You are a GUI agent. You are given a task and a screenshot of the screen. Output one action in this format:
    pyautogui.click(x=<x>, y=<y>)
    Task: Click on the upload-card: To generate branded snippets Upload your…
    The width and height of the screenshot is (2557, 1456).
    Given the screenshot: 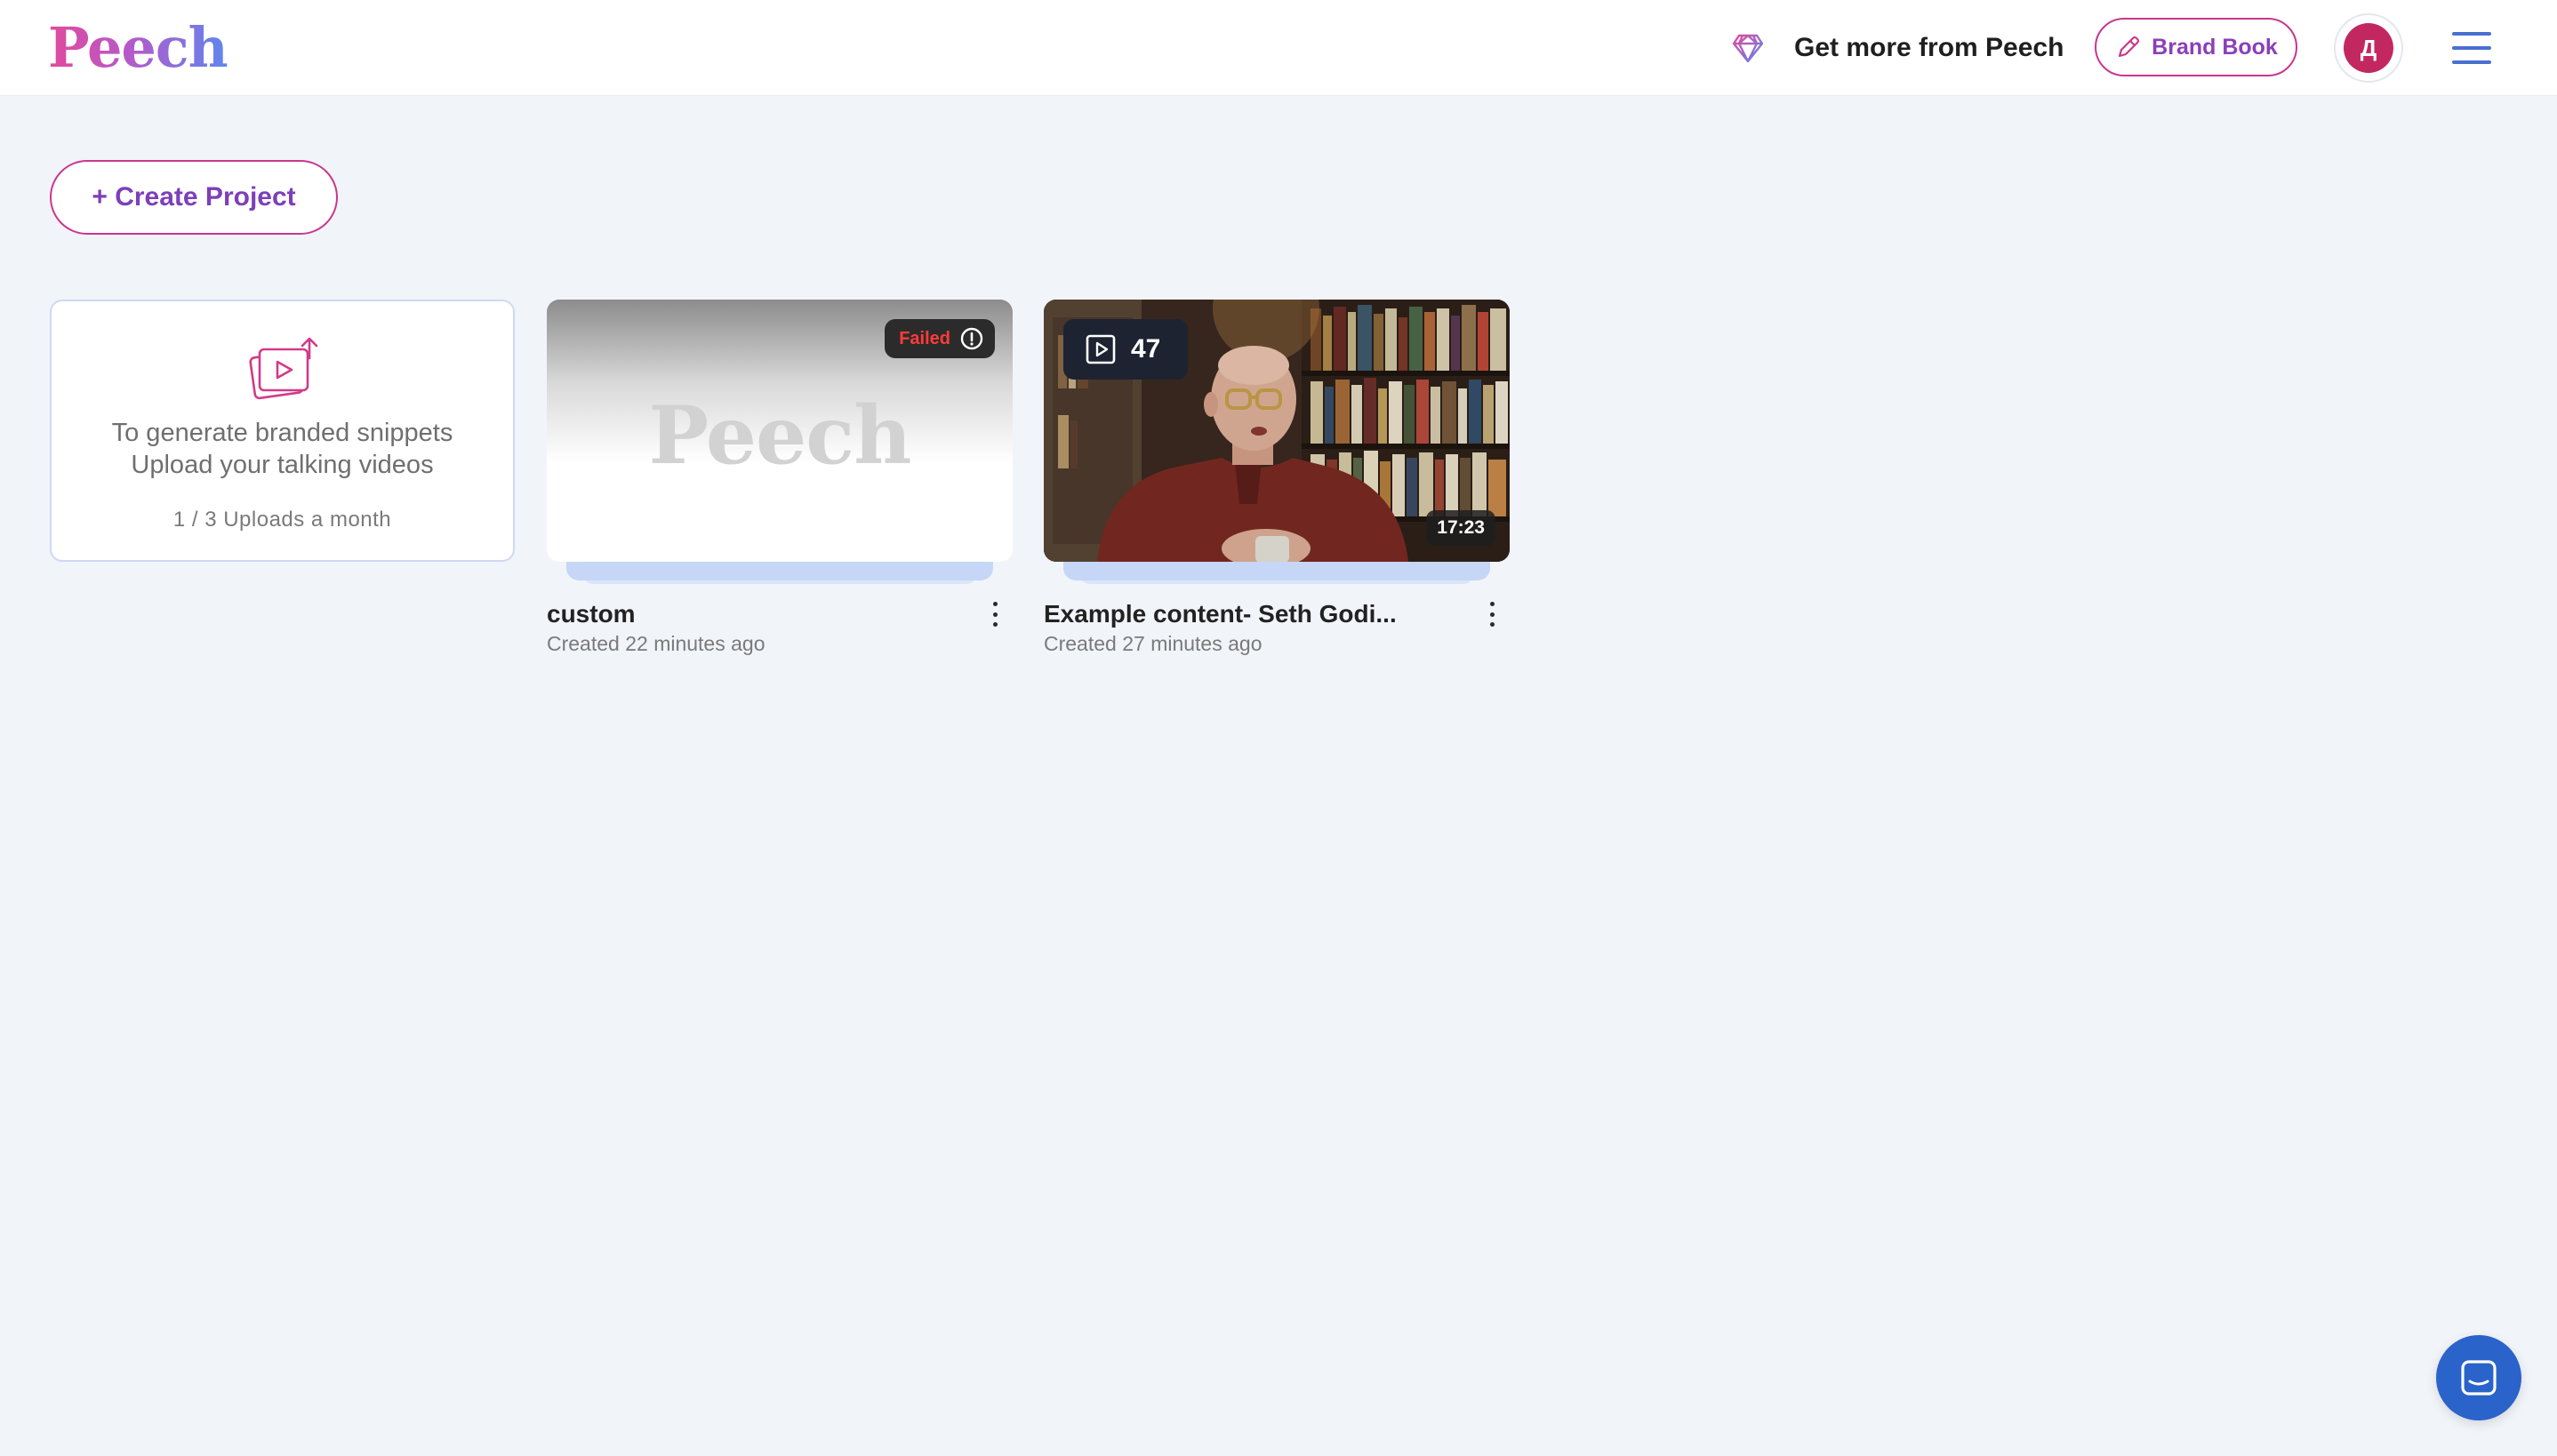 What is the action you would take?
    pyautogui.click(x=282, y=431)
    